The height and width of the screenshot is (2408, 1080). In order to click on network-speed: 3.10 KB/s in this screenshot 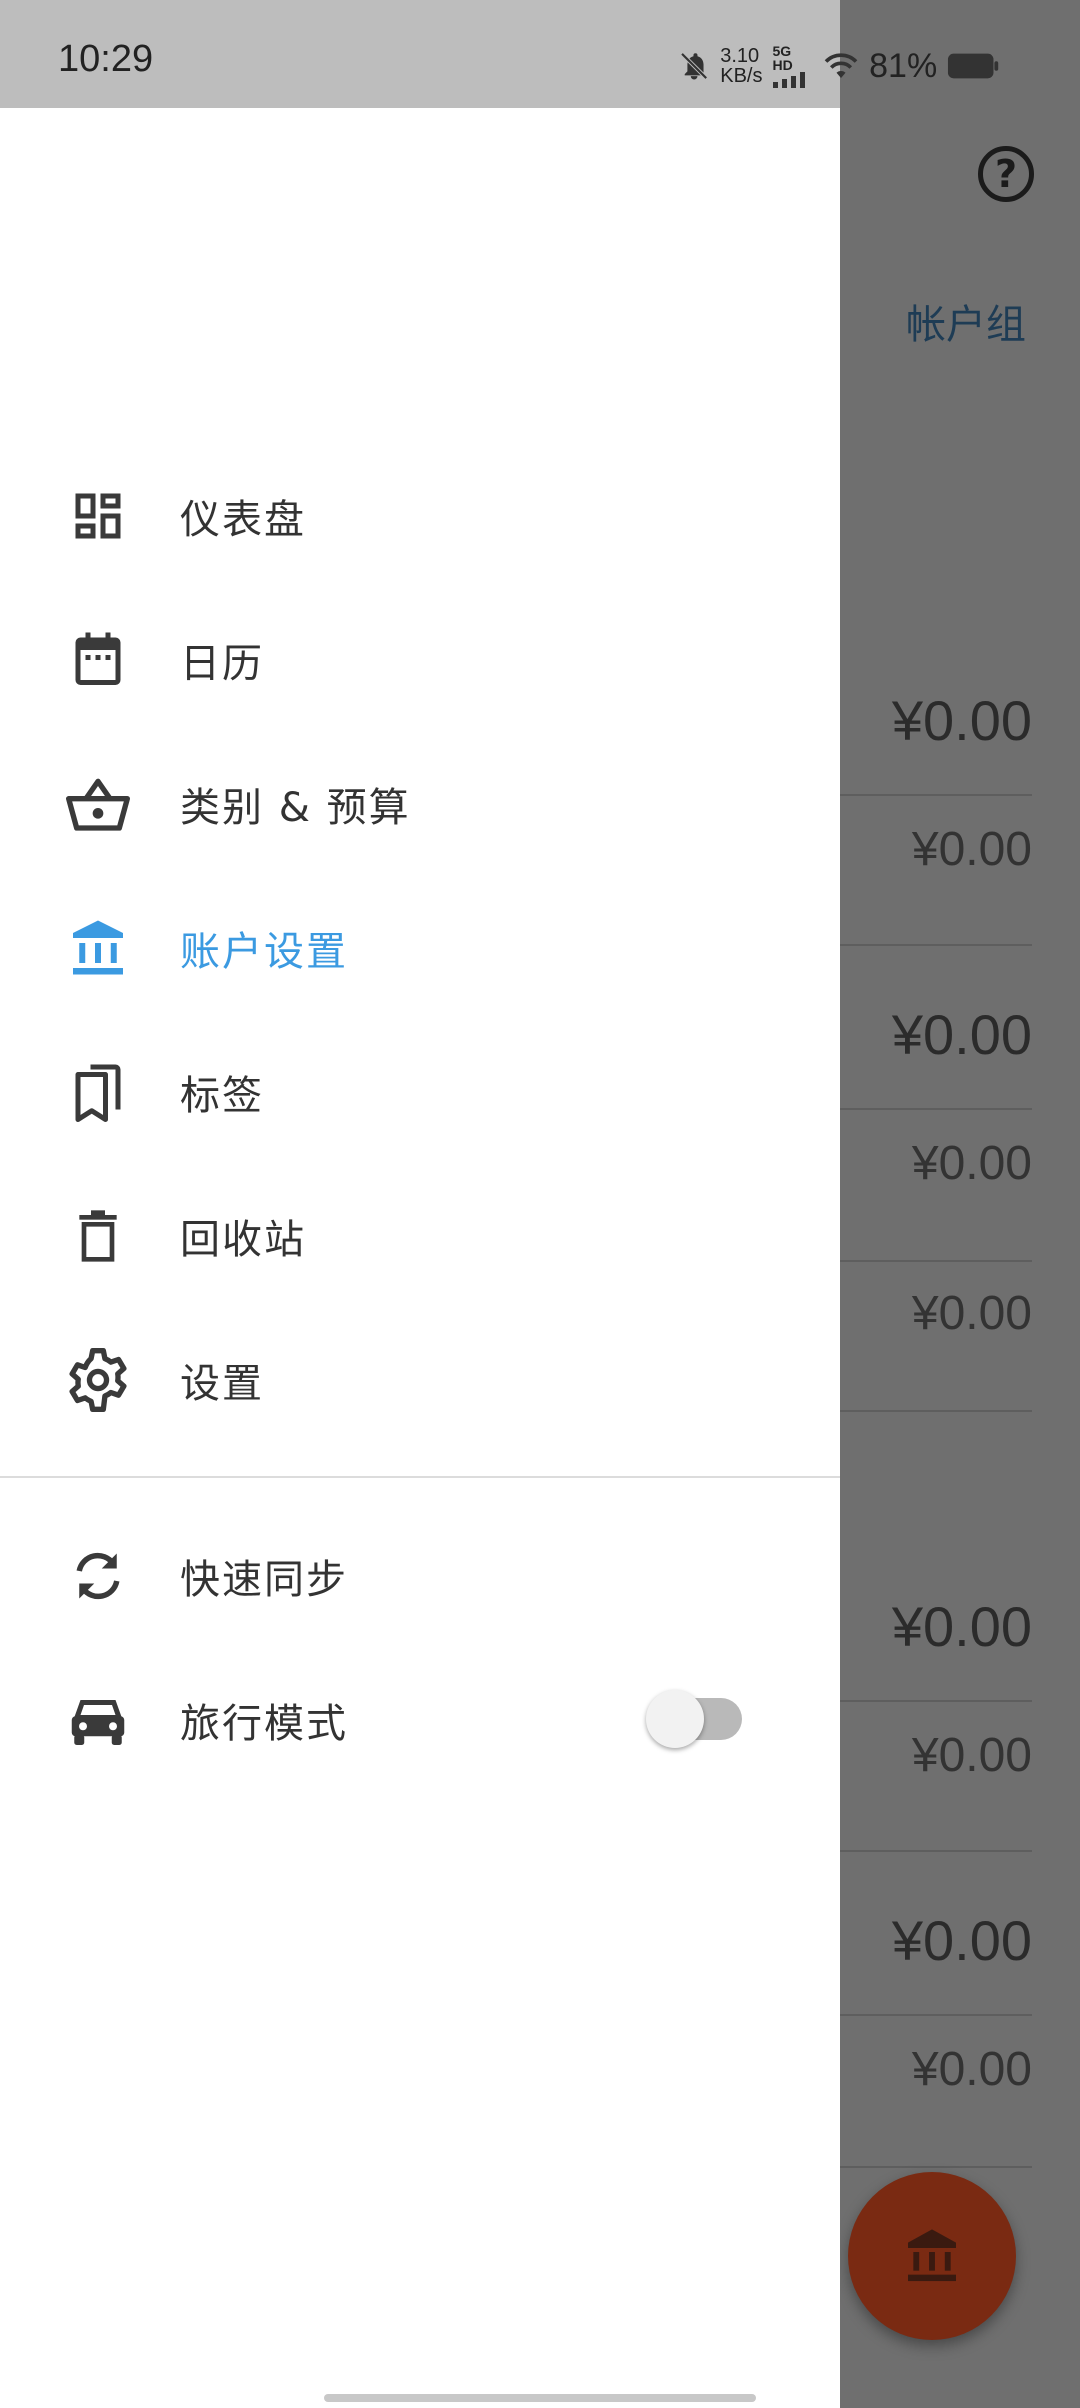, I will do `click(741, 66)`.